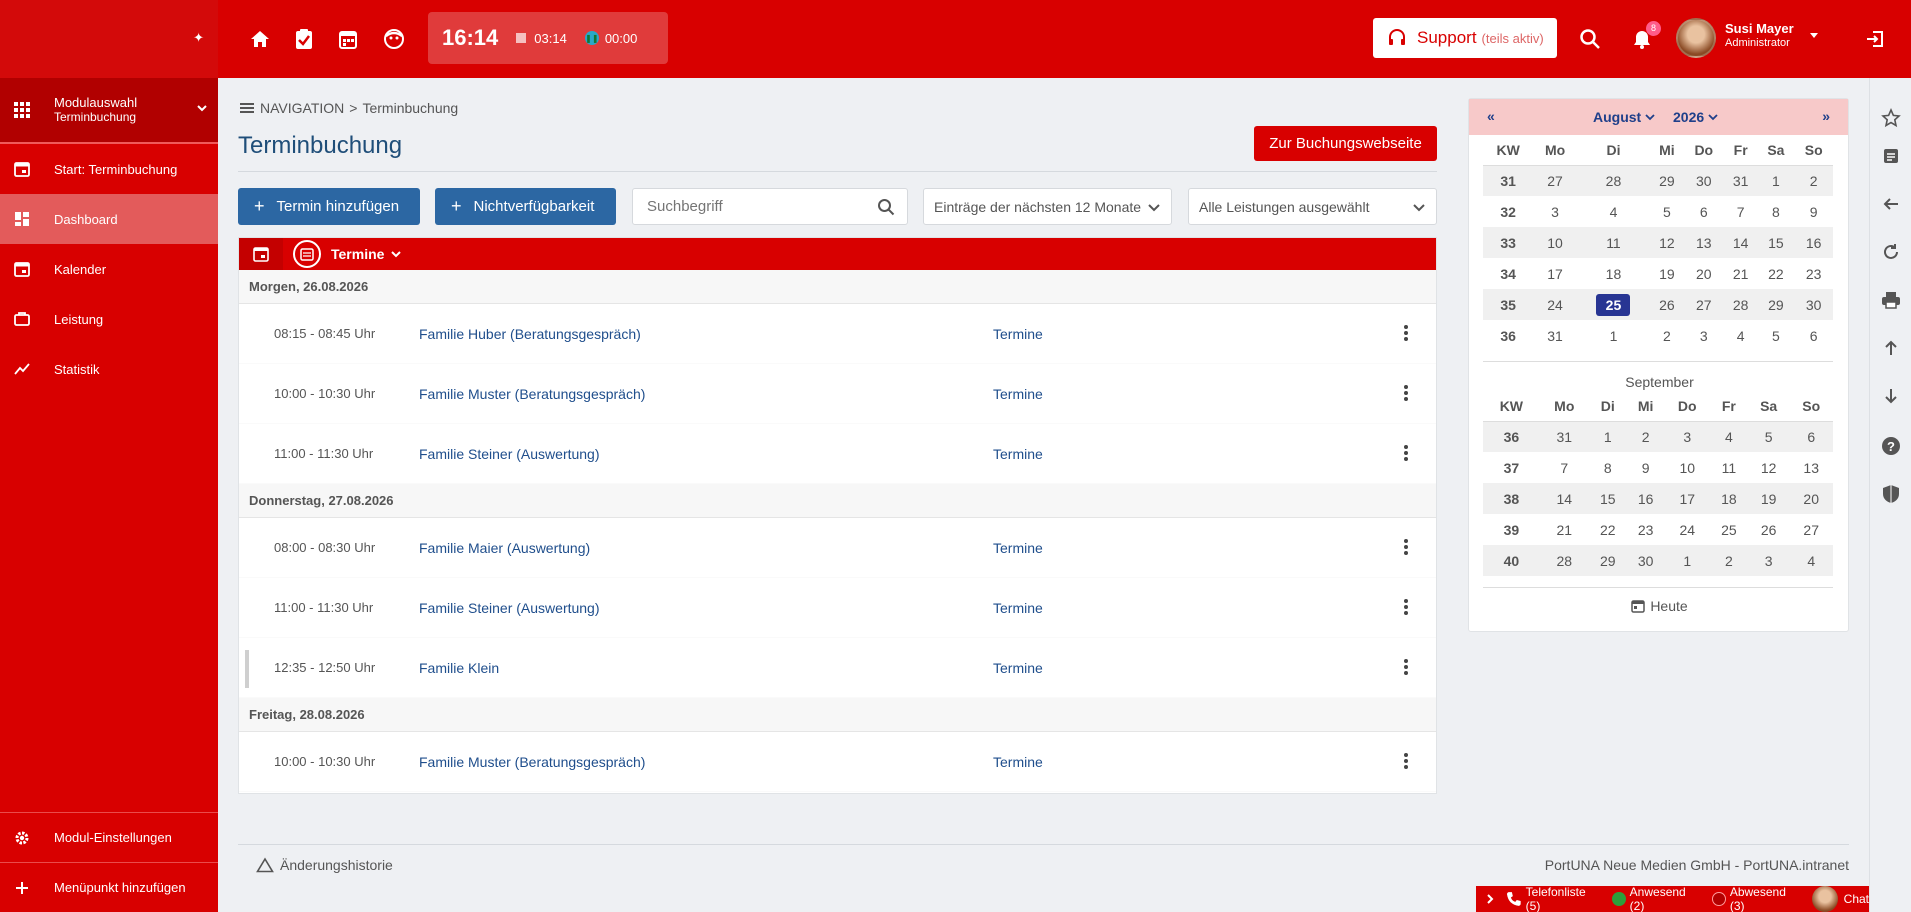 Image resolution: width=1911 pixels, height=912 pixels. What do you see at coordinates (1667, 242) in the screenshot?
I see `day-cell: 12` at bounding box center [1667, 242].